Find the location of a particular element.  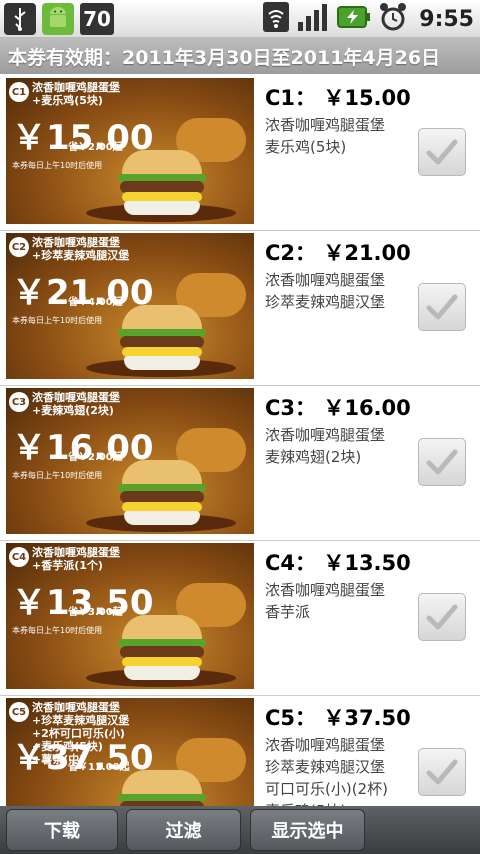

status-bar: 70 9:55 is located at coordinates (240, 19).